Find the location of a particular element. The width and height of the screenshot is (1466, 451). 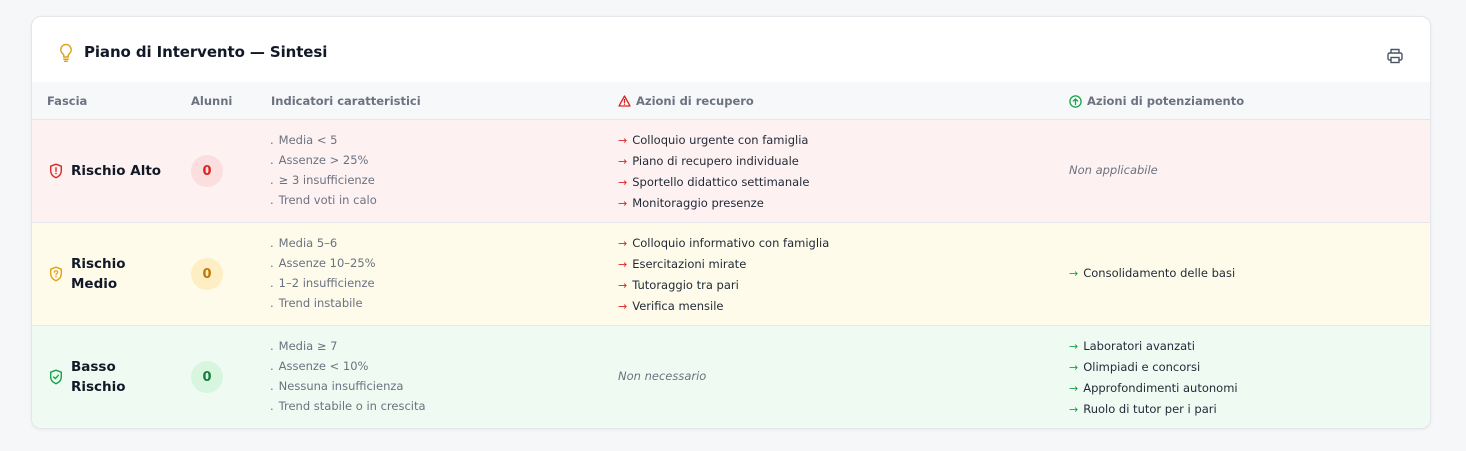

fascia-cell: Basso Rischio is located at coordinates (90, 377).